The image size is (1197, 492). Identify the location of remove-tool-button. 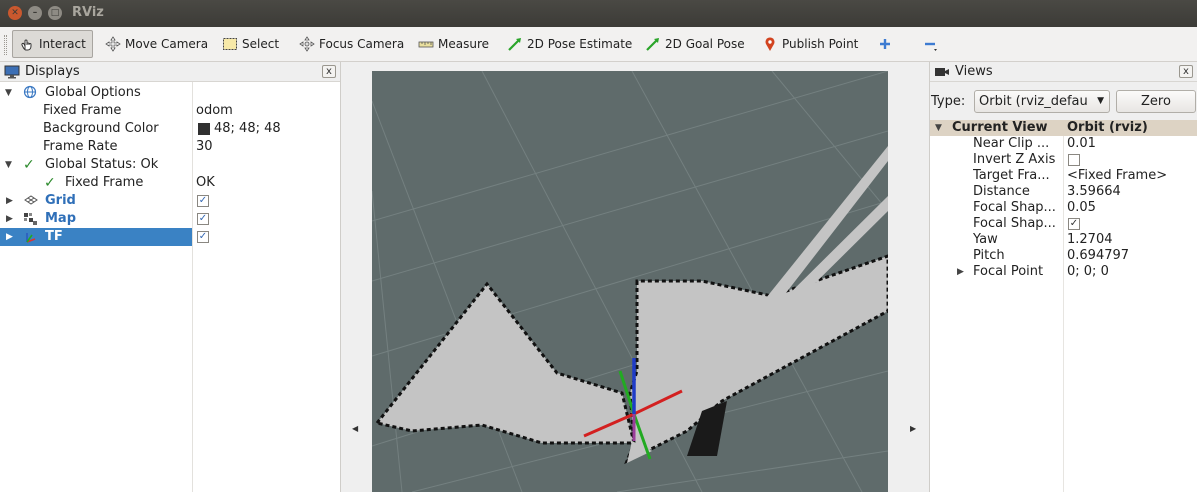
(932, 44).